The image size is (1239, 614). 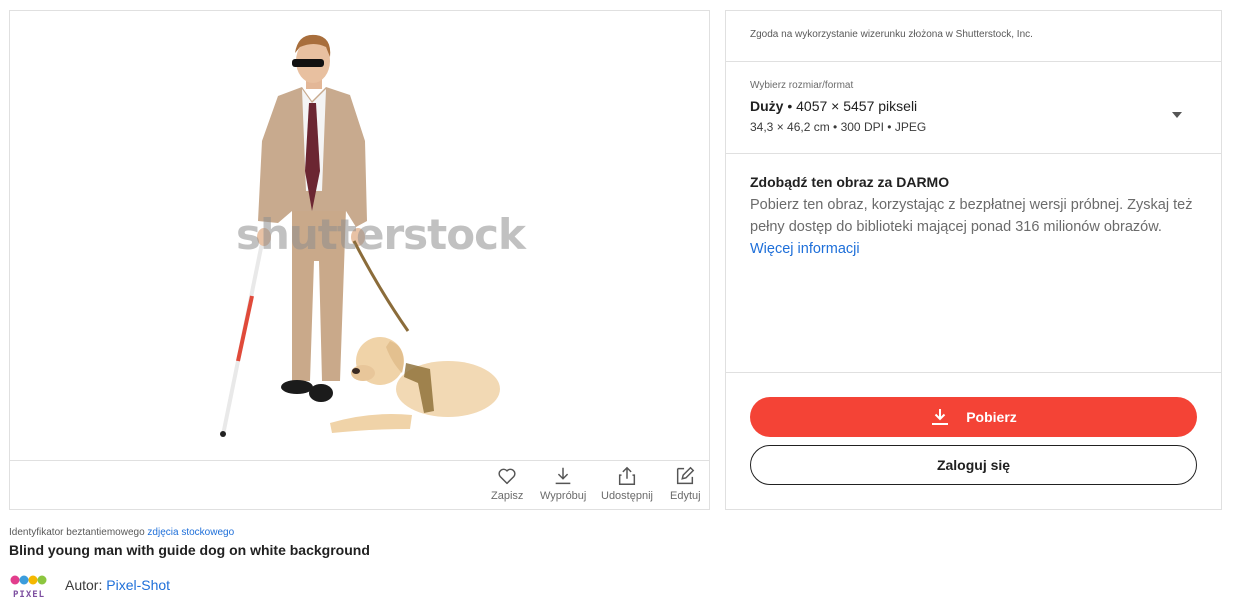 What do you see at coordinates (84, 585) in the screenshot?
I see `author-label: Autor:` at bounding box center [84, 585].